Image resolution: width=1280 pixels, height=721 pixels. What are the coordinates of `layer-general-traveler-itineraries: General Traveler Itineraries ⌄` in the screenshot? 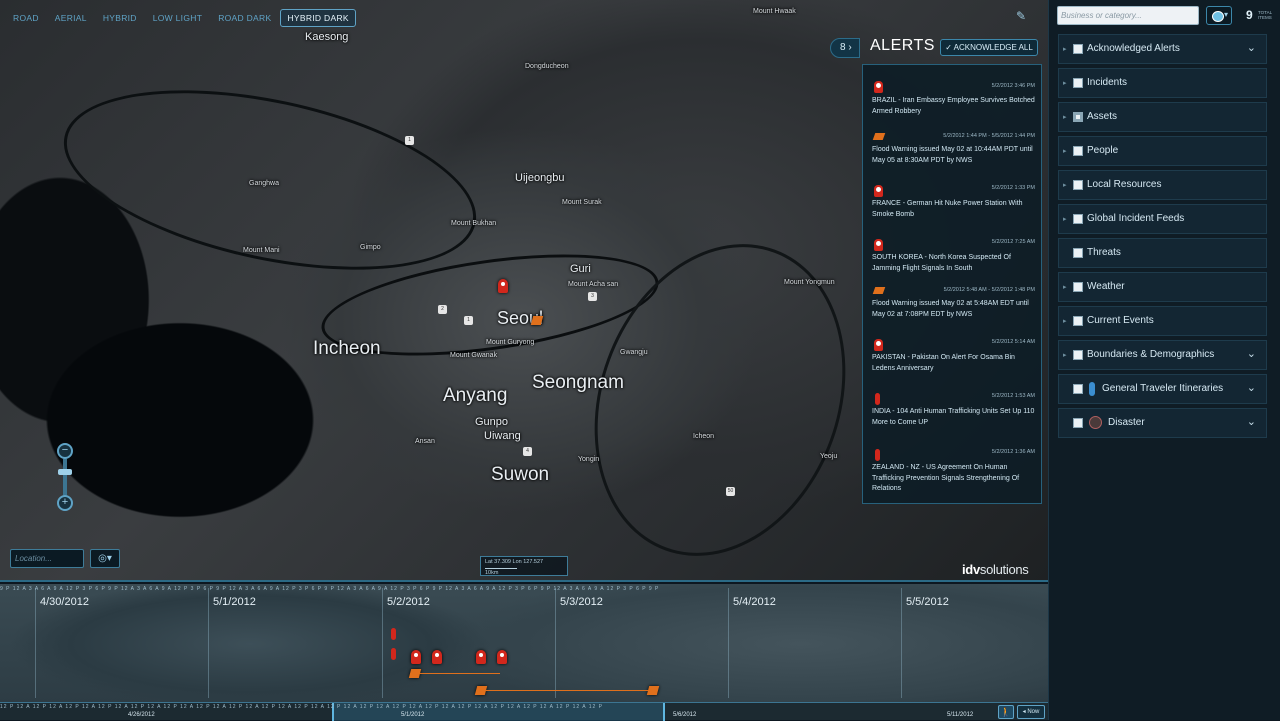 It's located at (1162, 389).